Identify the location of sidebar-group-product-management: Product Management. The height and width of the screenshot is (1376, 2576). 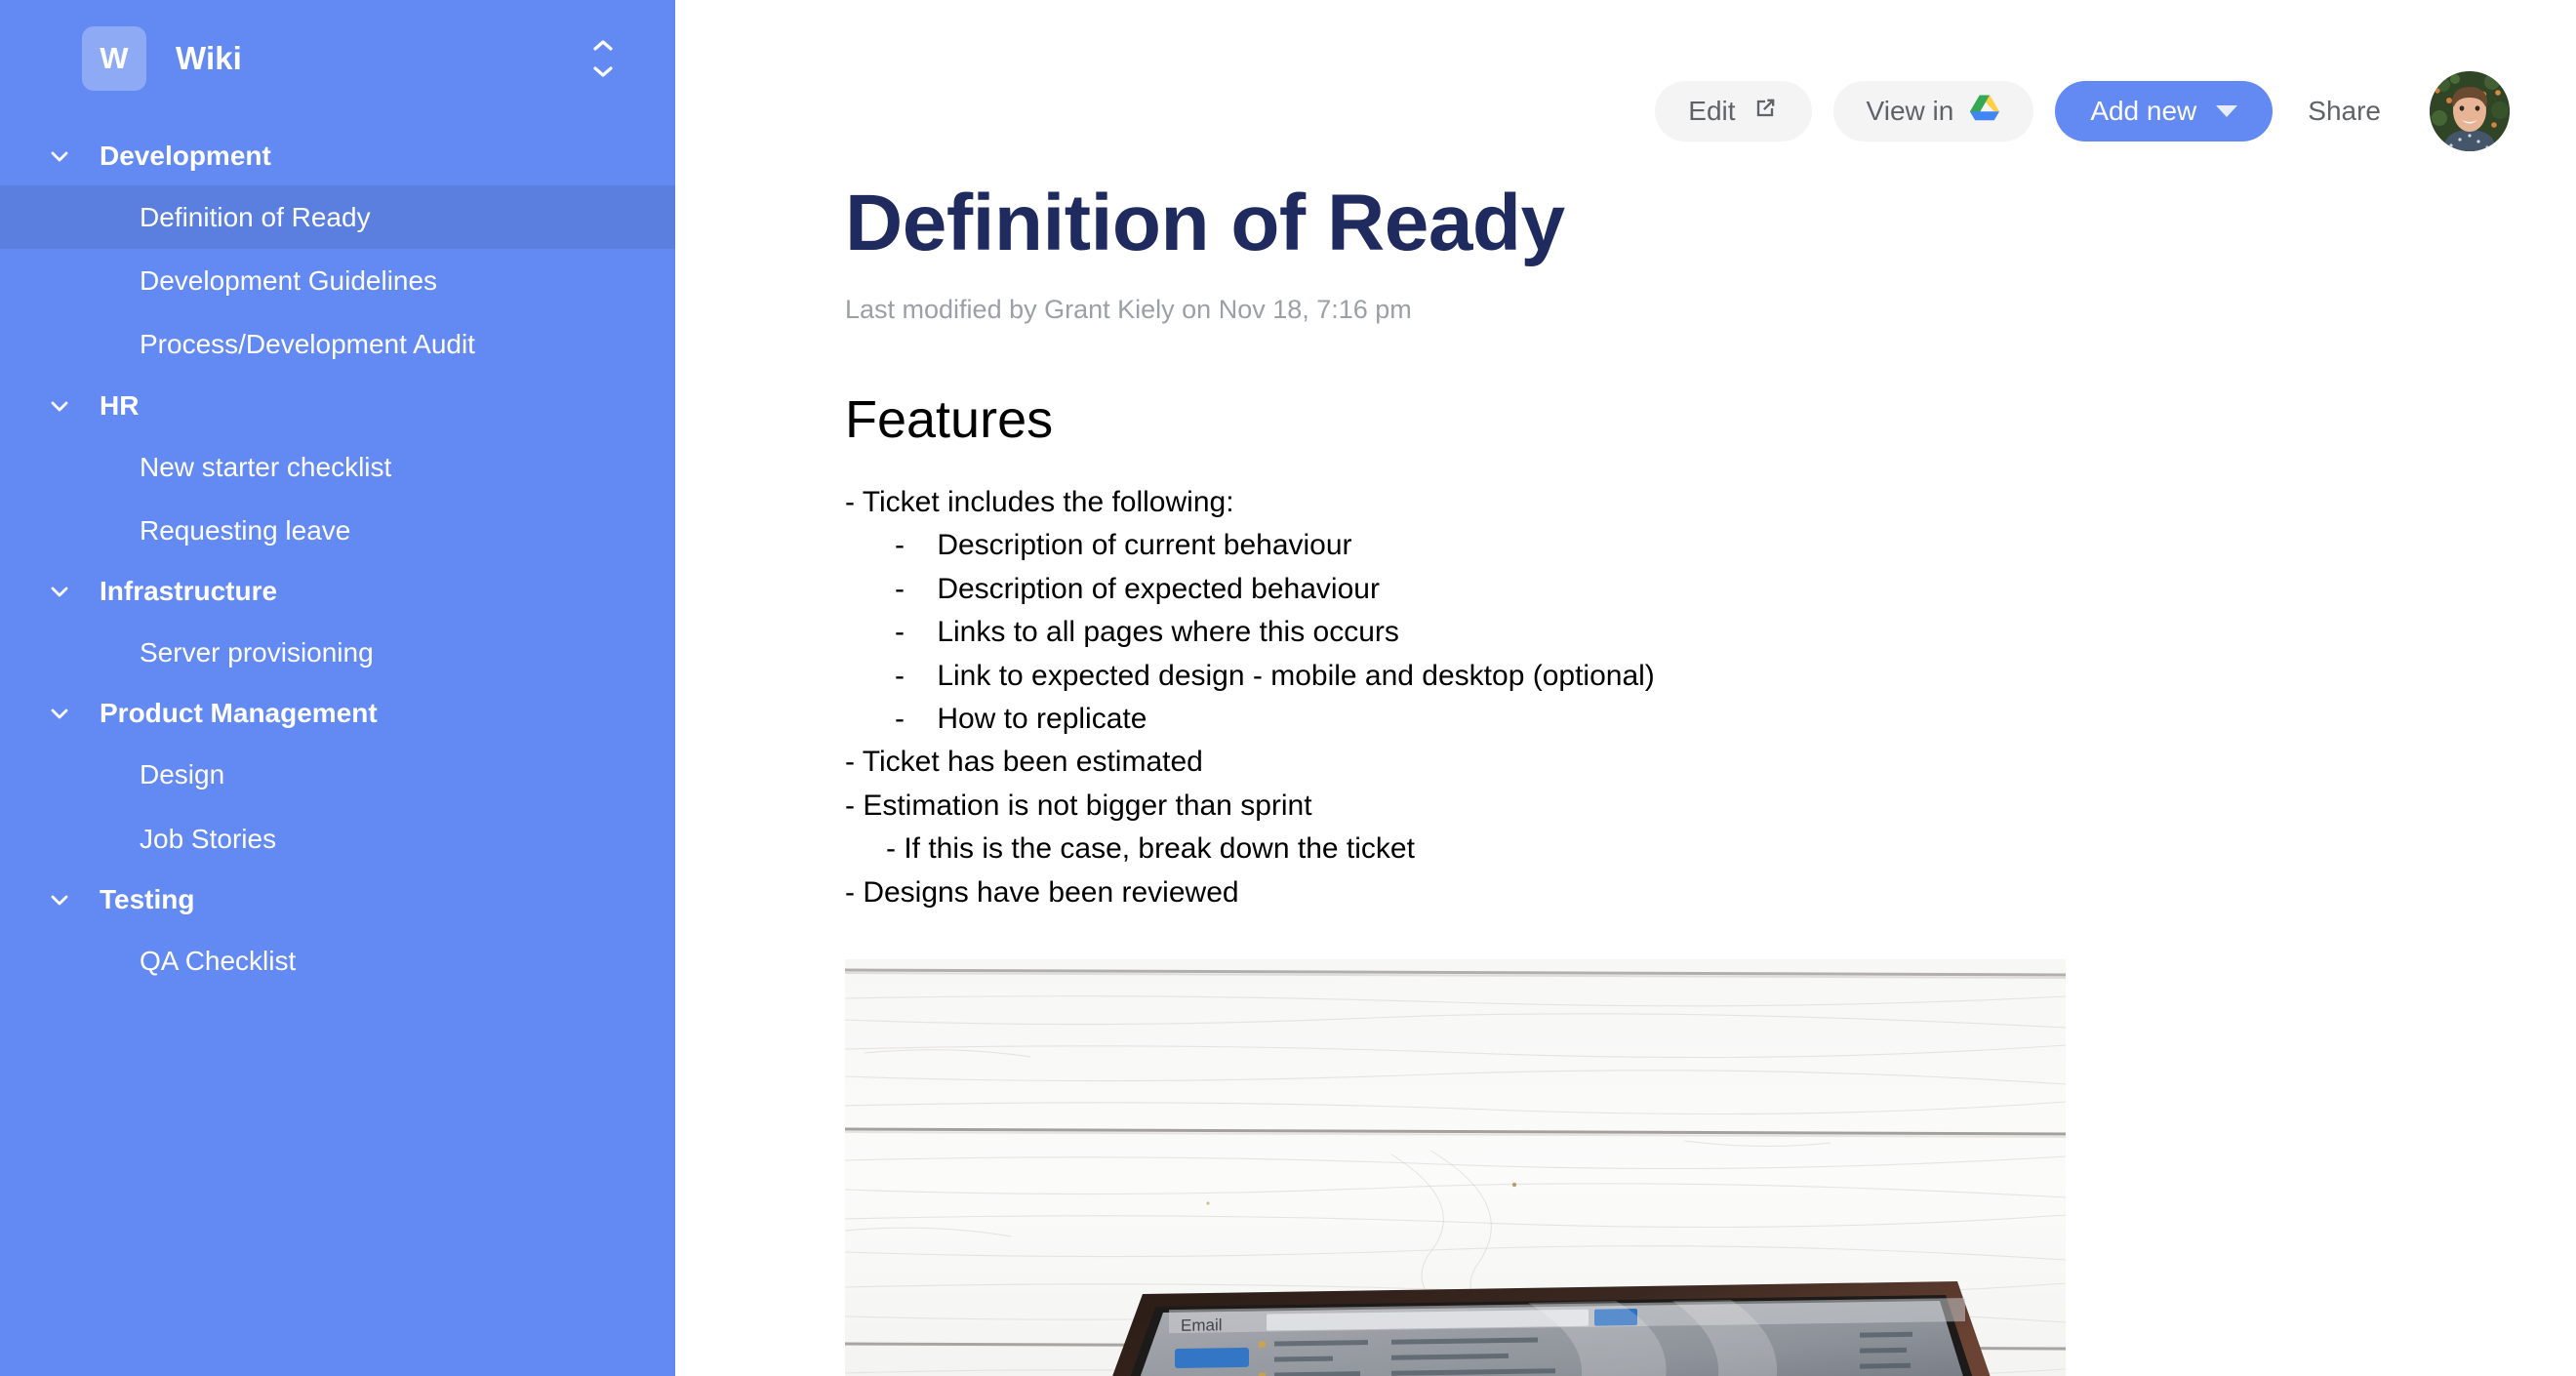
(337, 713).